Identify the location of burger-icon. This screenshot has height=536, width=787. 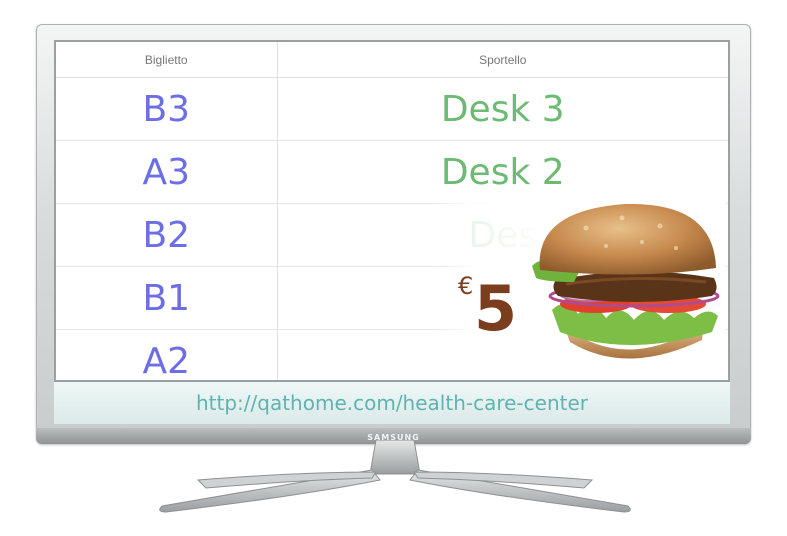
(626, 281).